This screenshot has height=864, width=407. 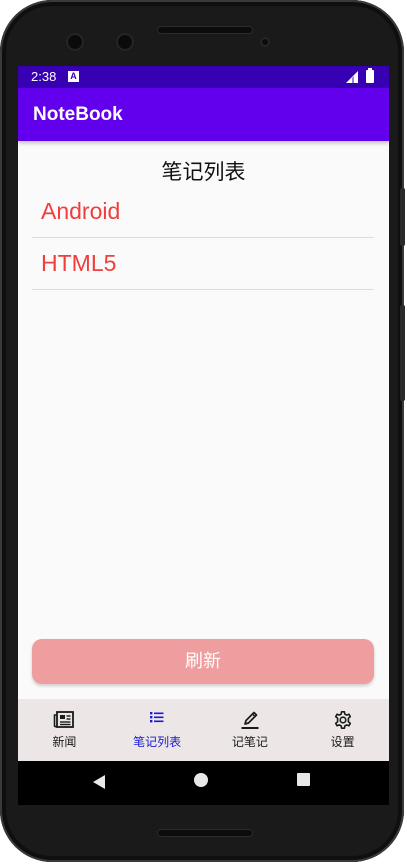 I want to click on refresh-button: 刷新, so click(x=203, y=661).